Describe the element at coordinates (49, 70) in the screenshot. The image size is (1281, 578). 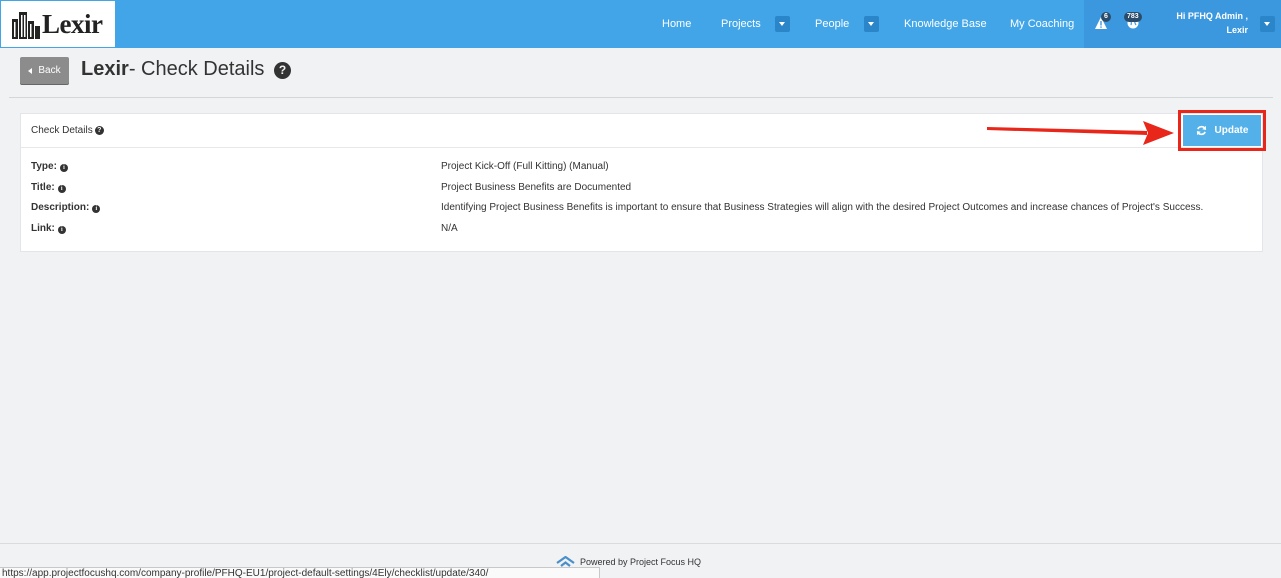
I see `back-label: Back` at that location.